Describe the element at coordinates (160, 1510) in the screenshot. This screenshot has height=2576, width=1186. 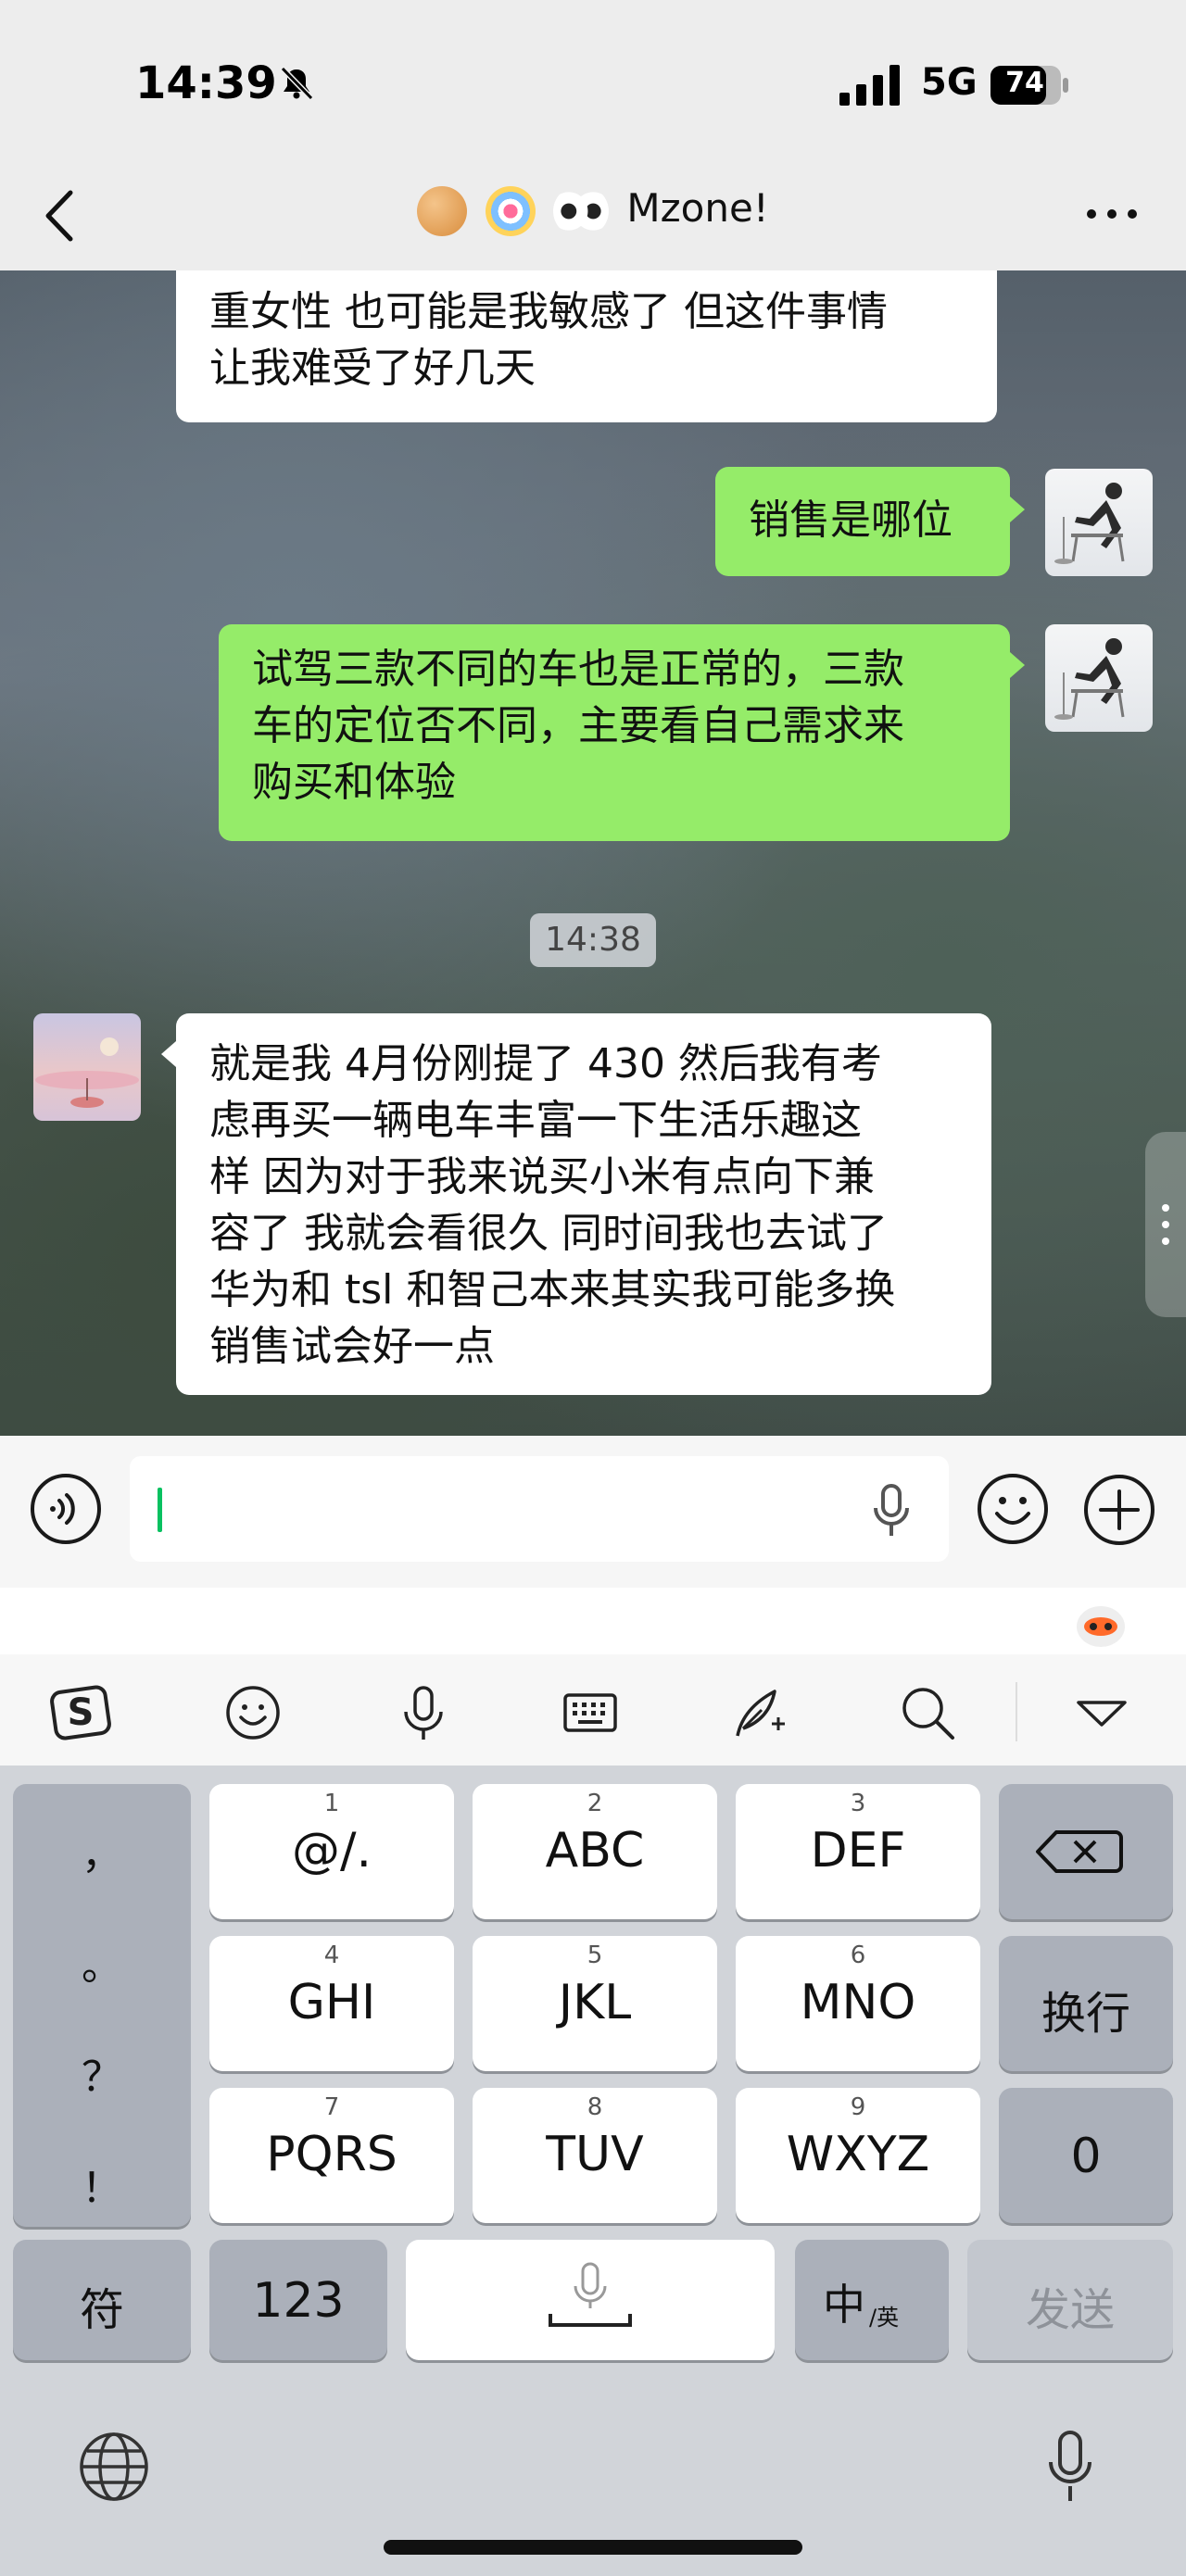
I see `text-caret` at that location.